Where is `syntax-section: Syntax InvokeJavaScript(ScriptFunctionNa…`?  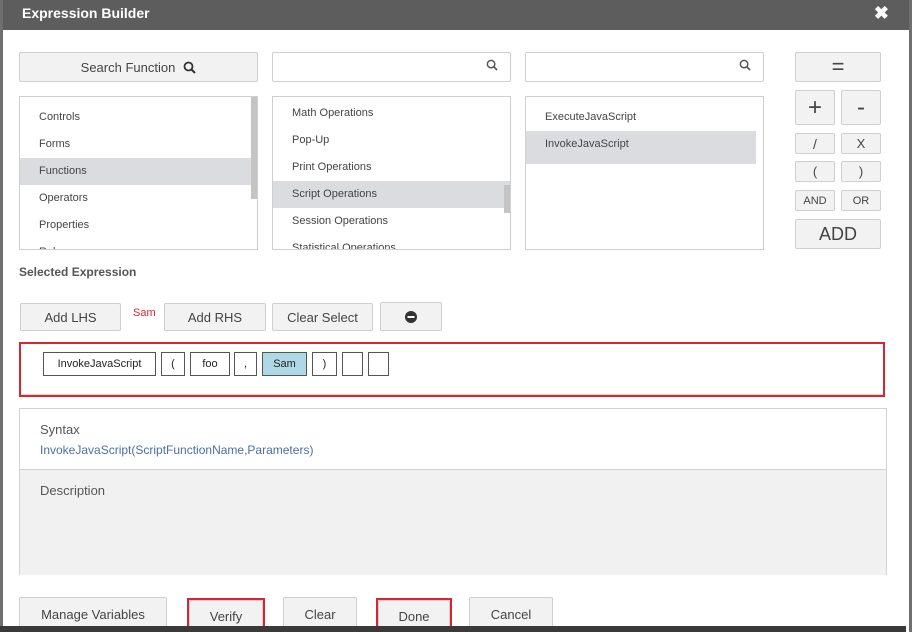 syntax-section: Syntax InvokeJavaScript(ScriptFunctionNa… is located at coordinates (453, 439).